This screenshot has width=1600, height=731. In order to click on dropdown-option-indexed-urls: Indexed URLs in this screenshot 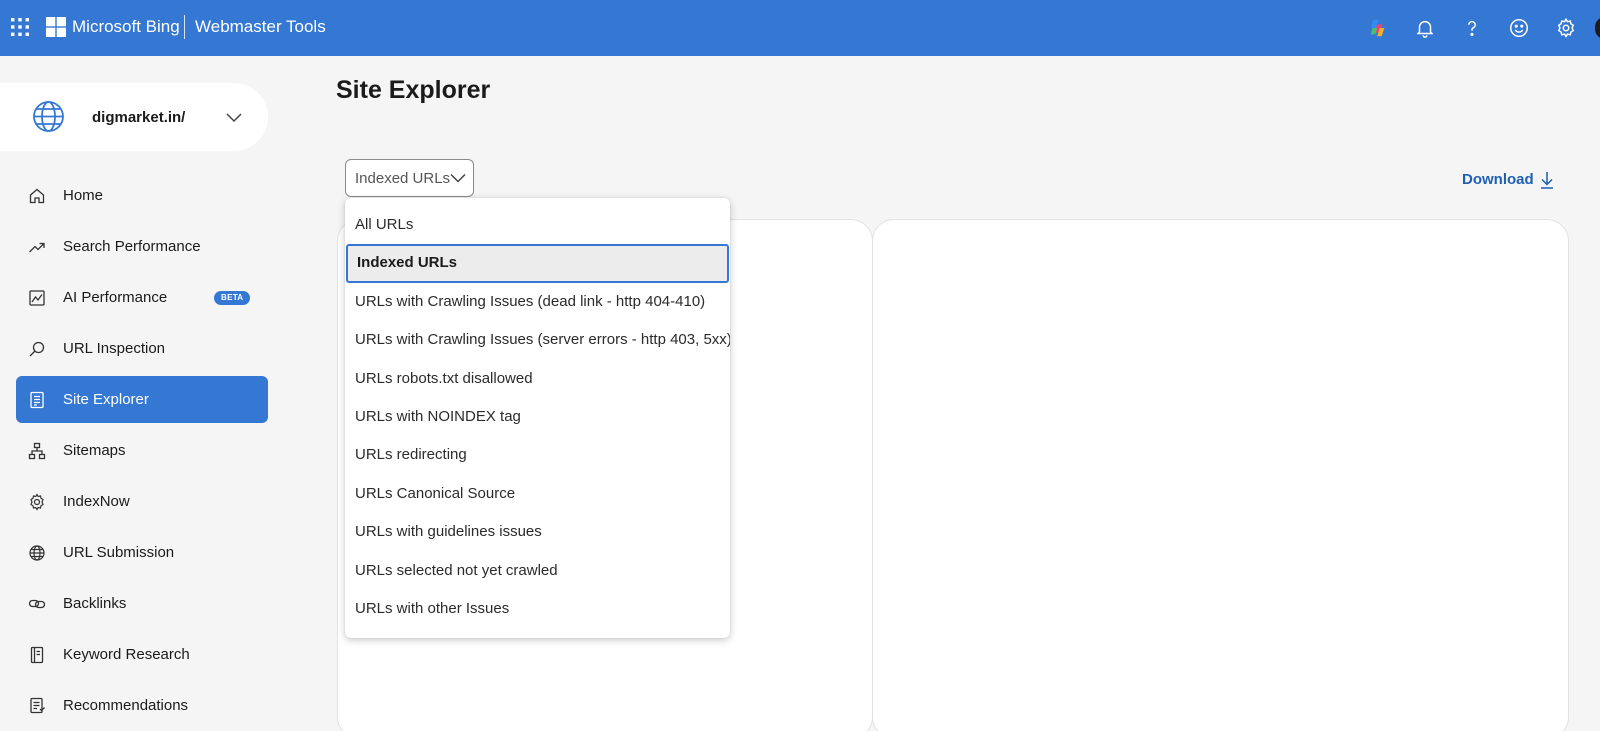, I will do `click(537, 263)`.